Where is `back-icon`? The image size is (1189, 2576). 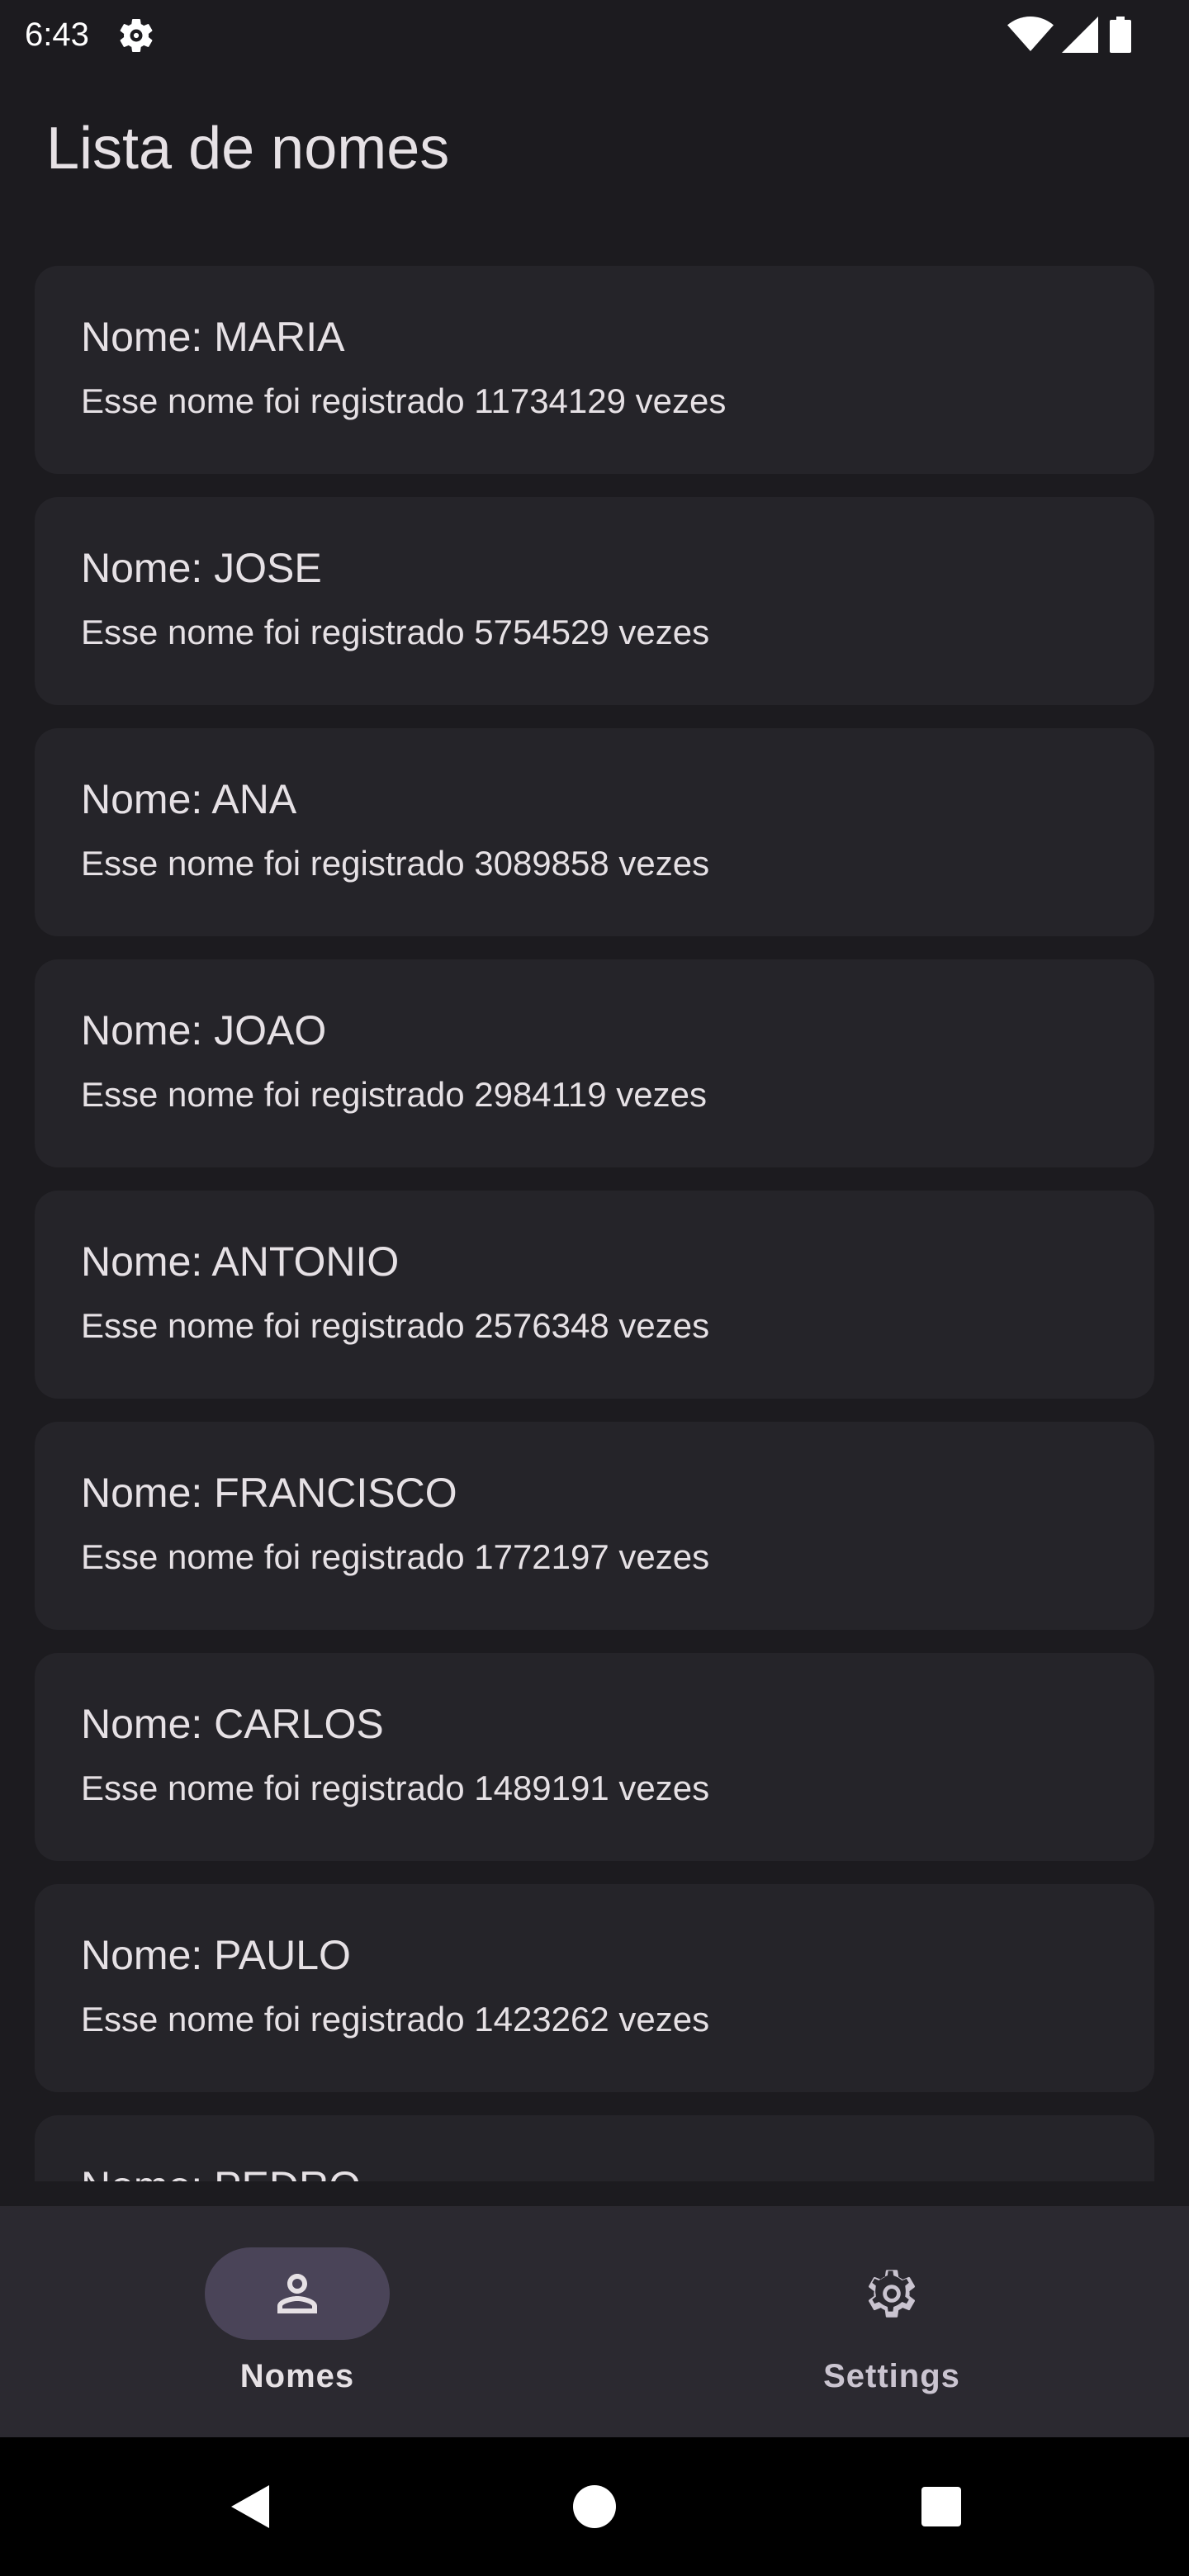 back-icon is located at coordinates (247, 2506).